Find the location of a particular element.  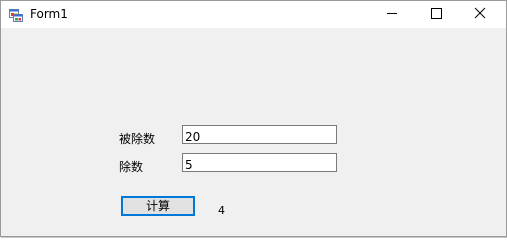

close-button is located at coordinates (480, 14).